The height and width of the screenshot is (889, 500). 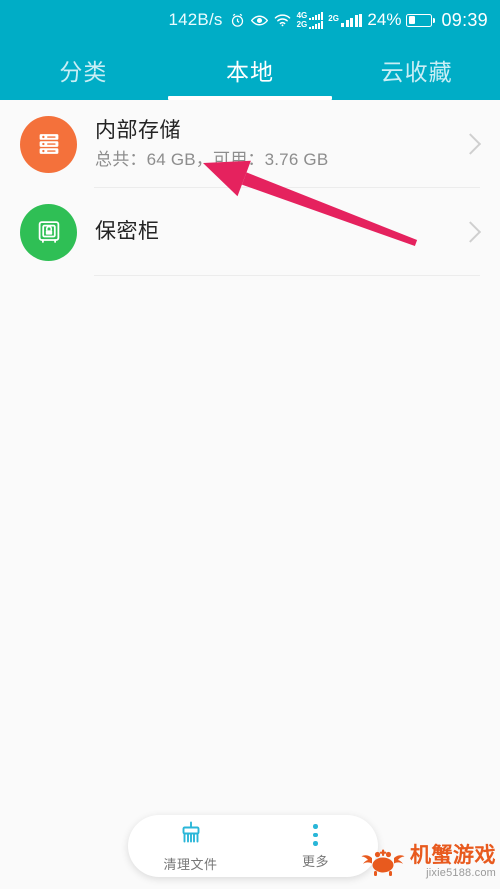 What do you see at coordinates (315, 835) in the screenshot?
I see `more-vertical-dots-icon` at bounding box center [315, 835].